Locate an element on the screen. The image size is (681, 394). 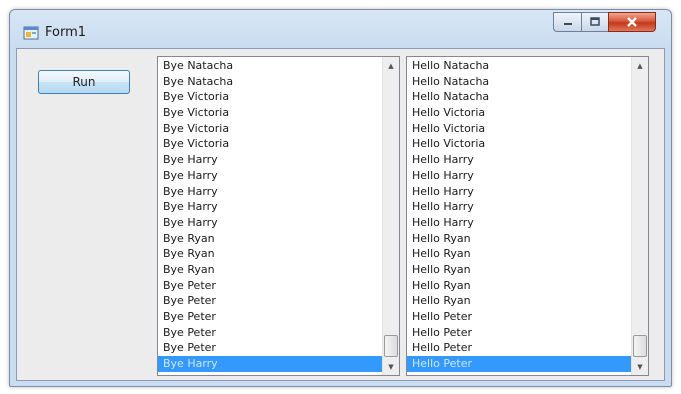
minimize-icon is located at coordinates (567, 24).